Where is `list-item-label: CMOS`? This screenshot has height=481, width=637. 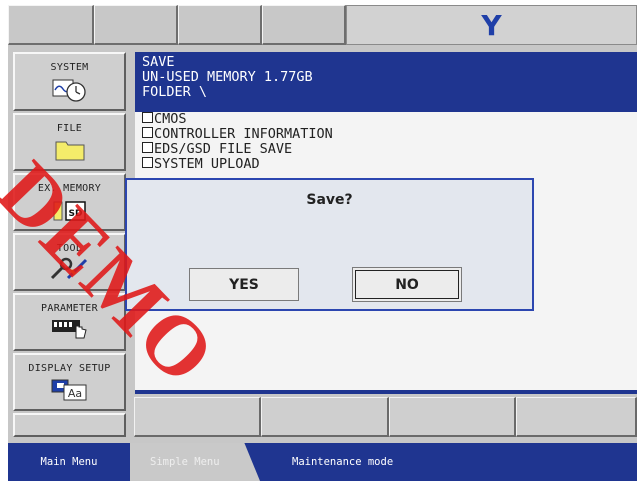 list-item-label: CMOS is located at coordinates (170, 119).